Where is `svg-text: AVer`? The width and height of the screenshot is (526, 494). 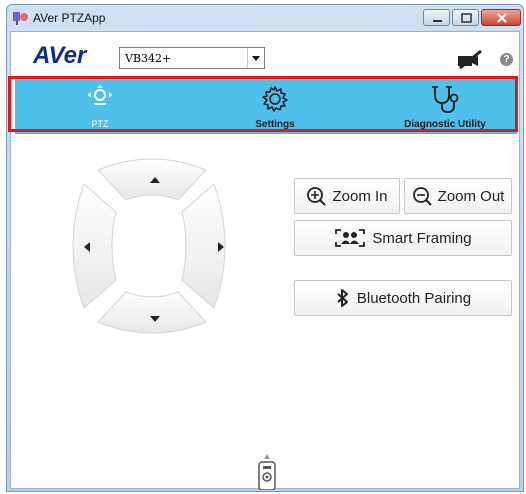 svg-text: AVer is located at coordinates (60, 55).